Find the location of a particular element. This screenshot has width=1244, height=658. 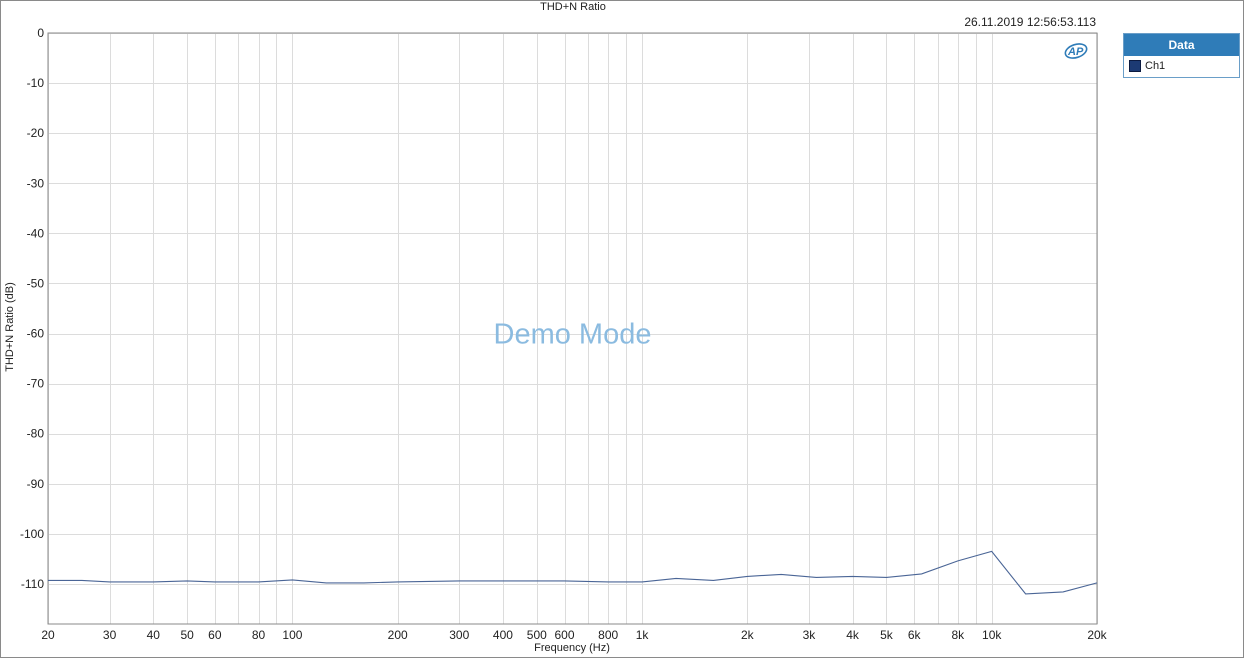

x-tick-label: 100 is located at coordinates (292, 635).